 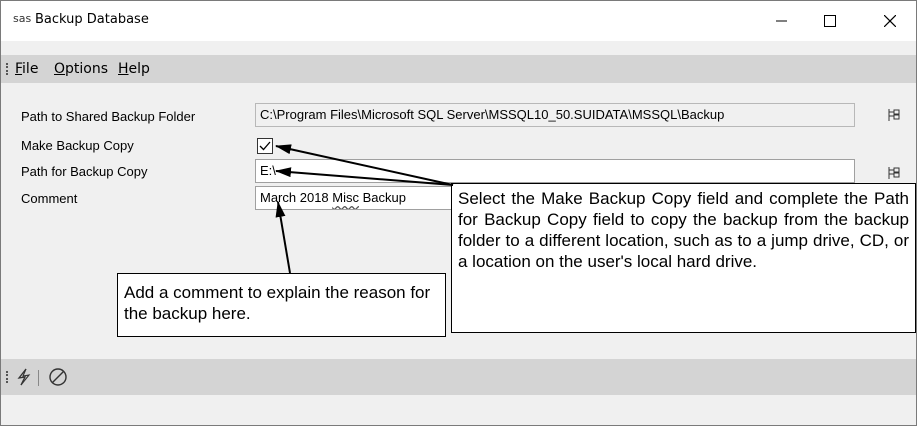 I want to click on backup-copy-path-input: E:\, so click(x=555, y=171).